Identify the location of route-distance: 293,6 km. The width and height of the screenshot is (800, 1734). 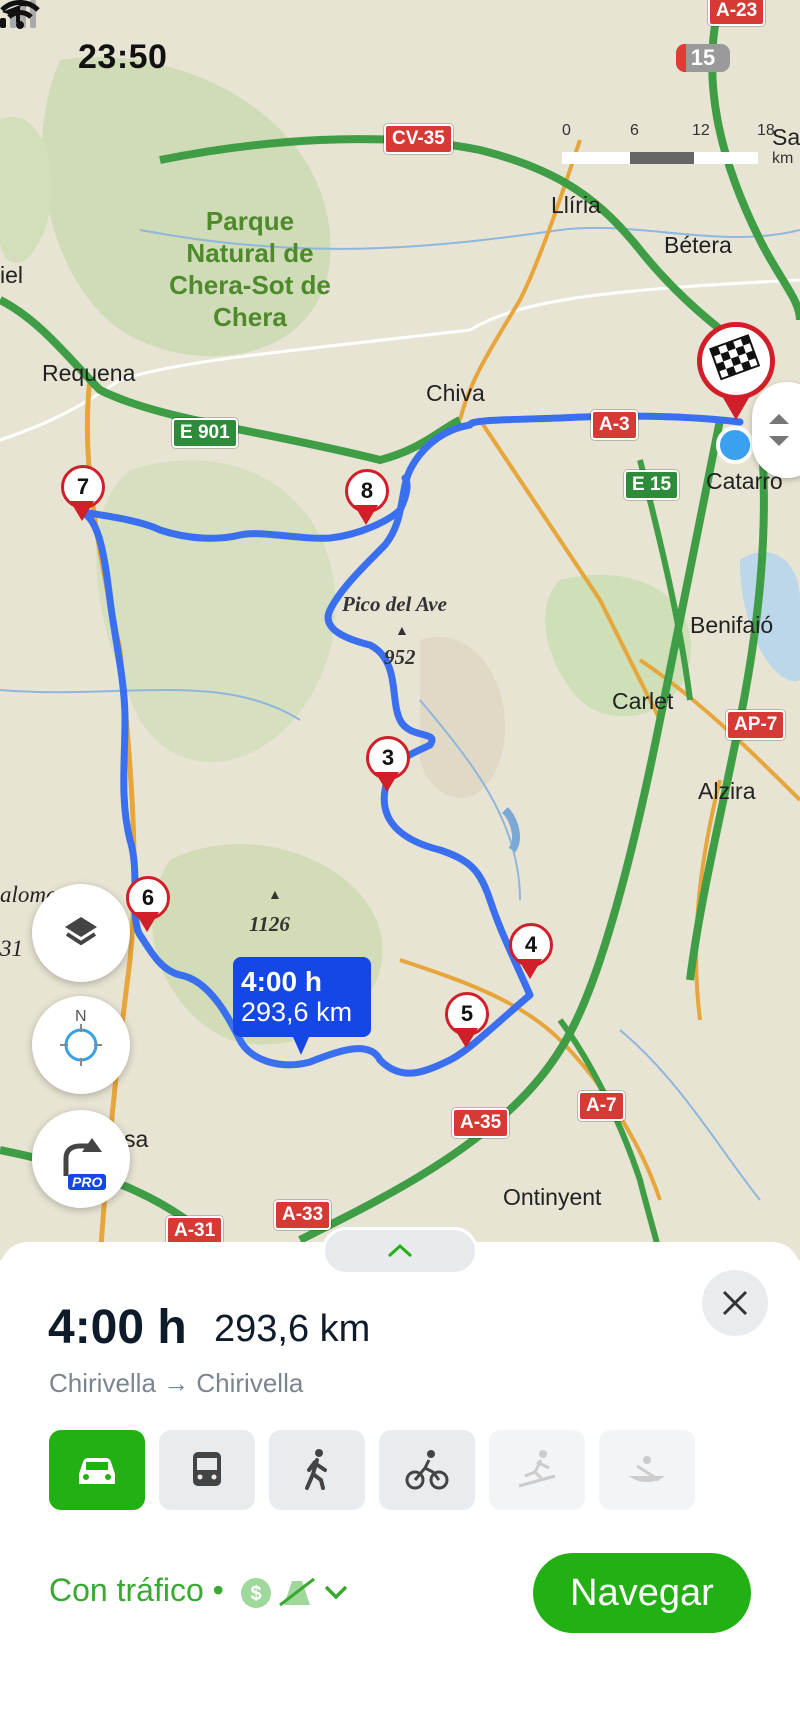
(292, 1329).